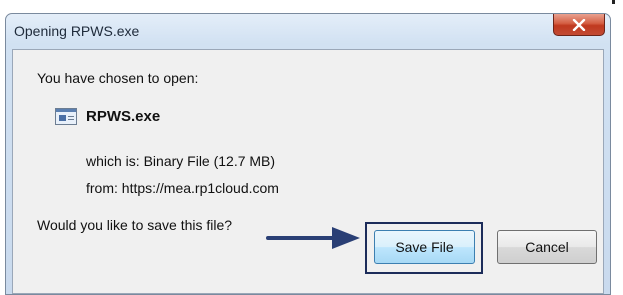  I want to click on edge-mark, so click(613, 2).